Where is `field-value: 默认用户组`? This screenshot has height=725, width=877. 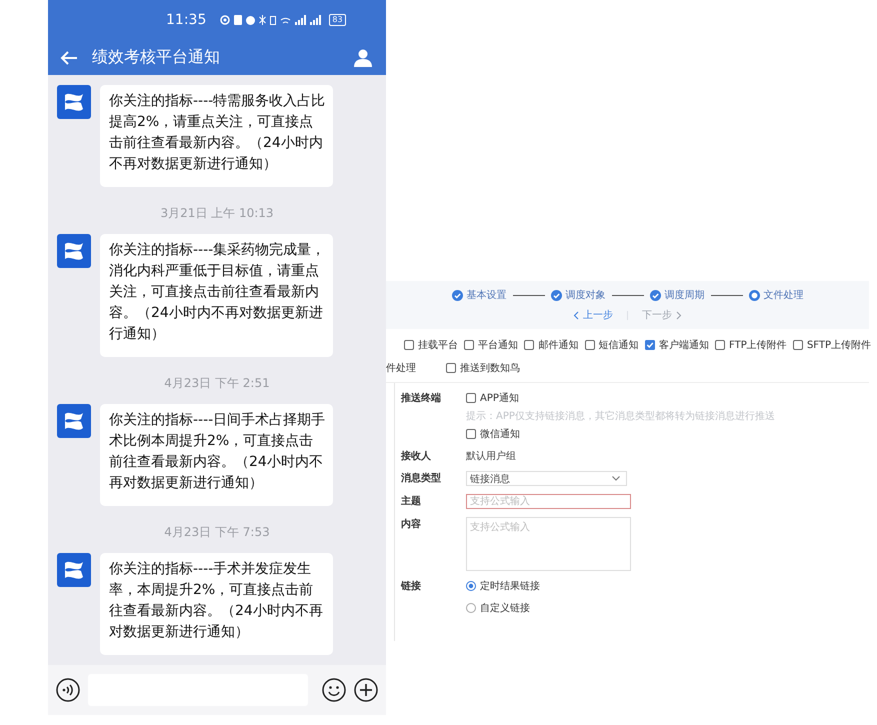 field-value: 默认用户组 is located at coordinates (491, 456).